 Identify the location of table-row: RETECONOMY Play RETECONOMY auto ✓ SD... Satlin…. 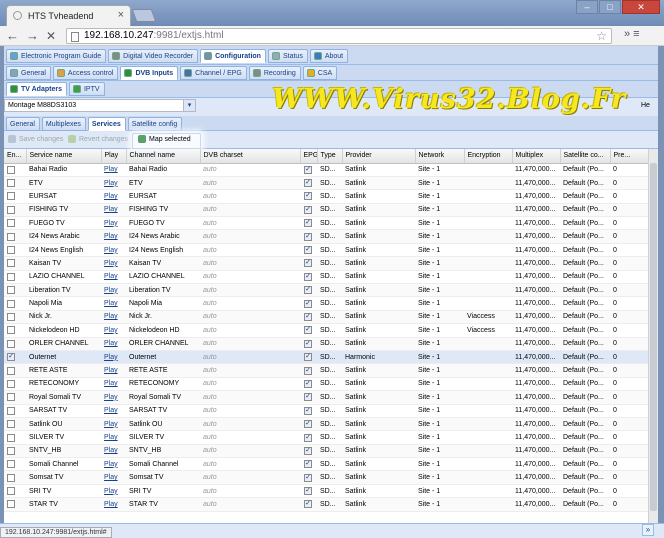
(326, 384).